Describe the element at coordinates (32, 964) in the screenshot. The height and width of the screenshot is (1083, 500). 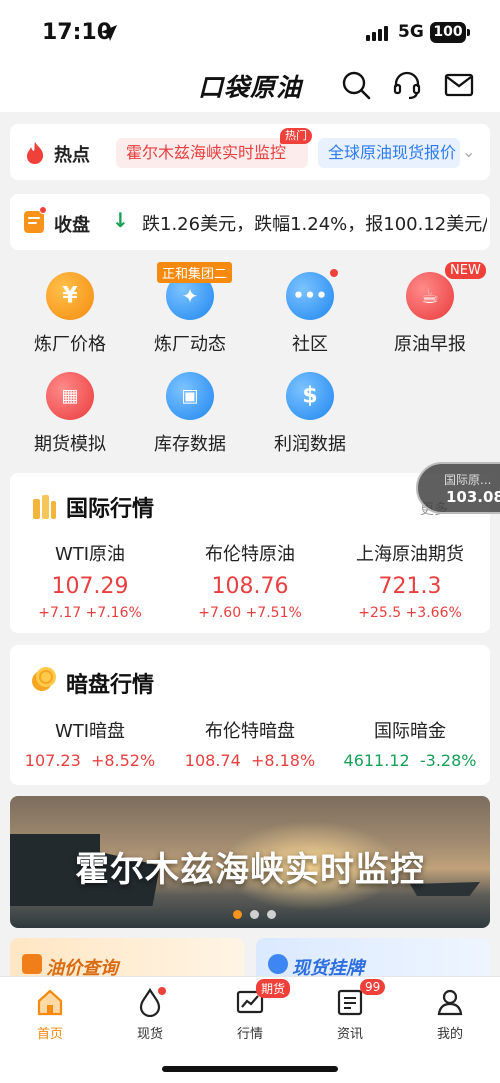
I see `oil-query-icon` at that location.